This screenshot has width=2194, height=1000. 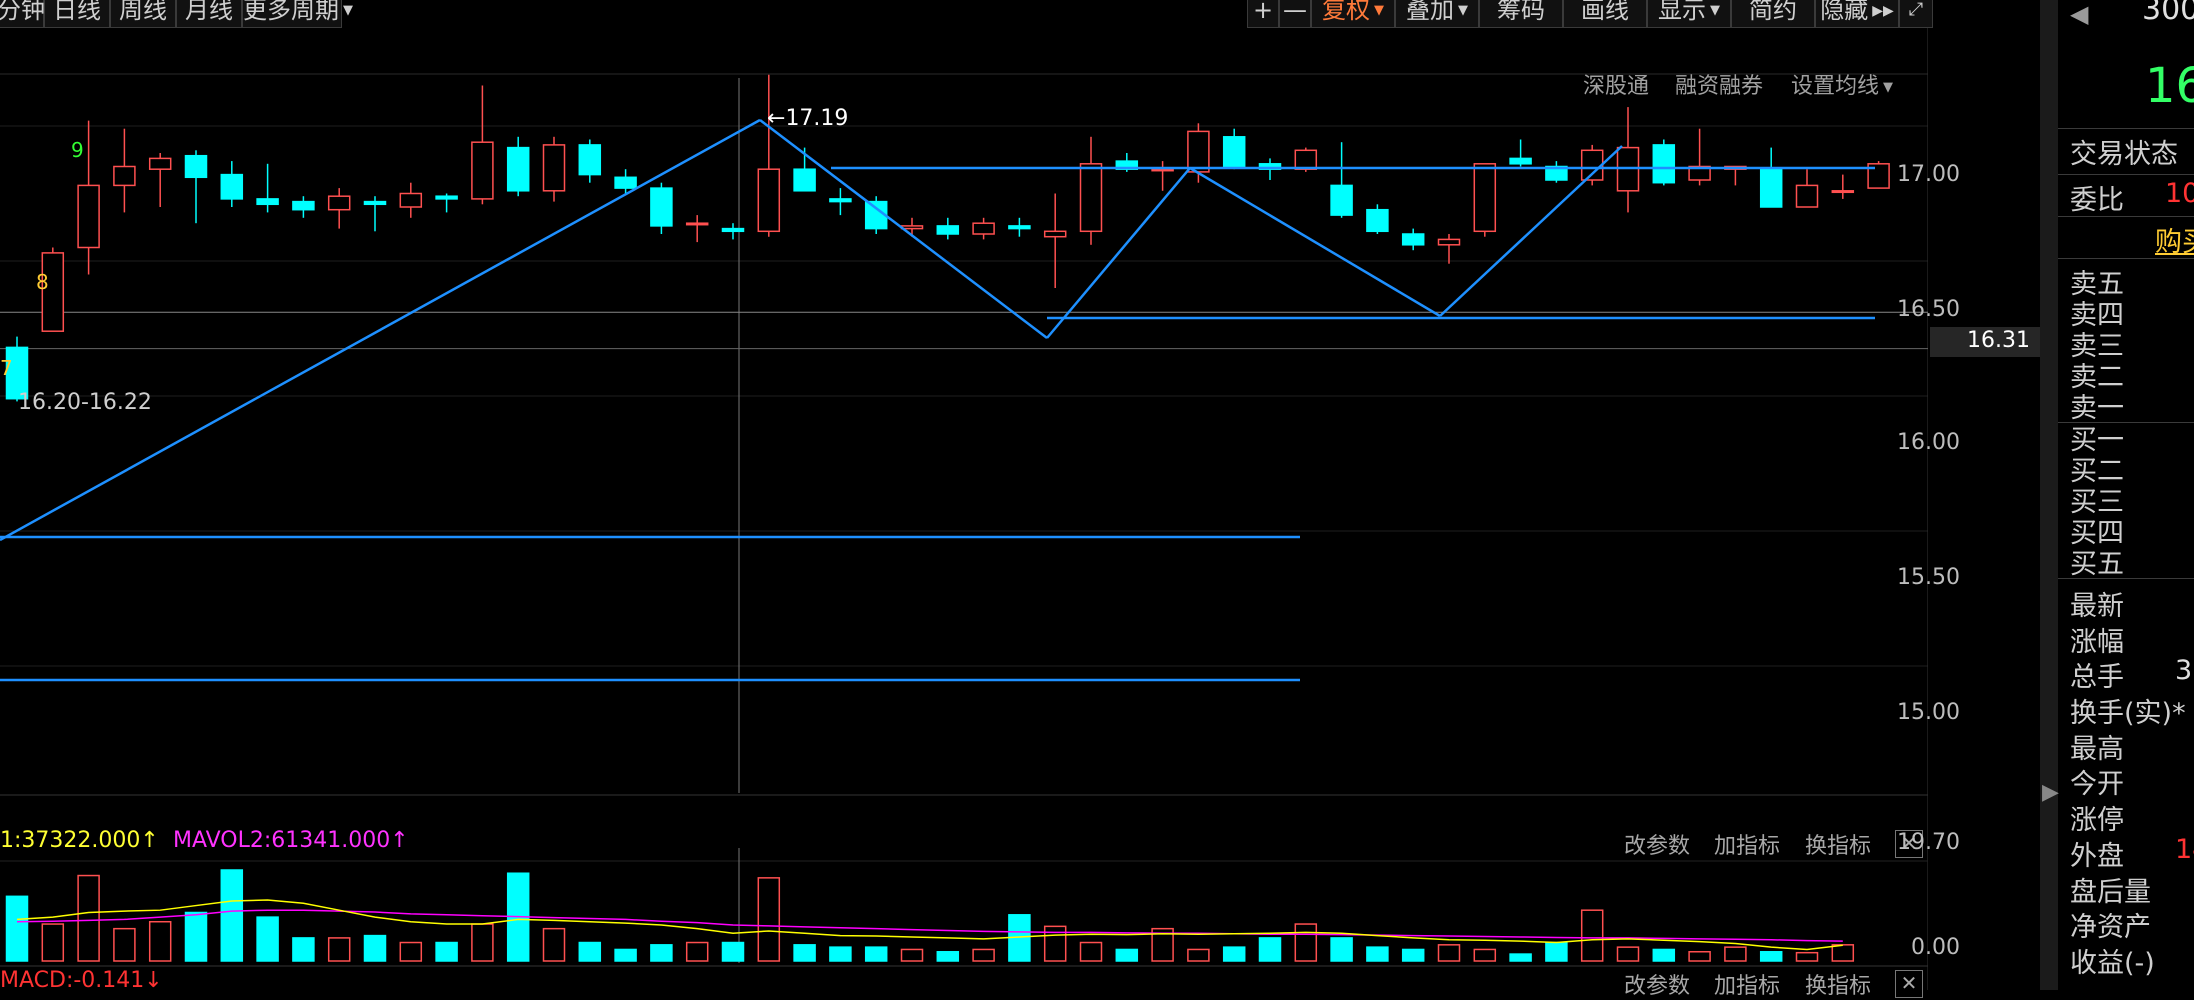 I want to click on bid-ratio-value: 10, so click(x=2179, y=193).